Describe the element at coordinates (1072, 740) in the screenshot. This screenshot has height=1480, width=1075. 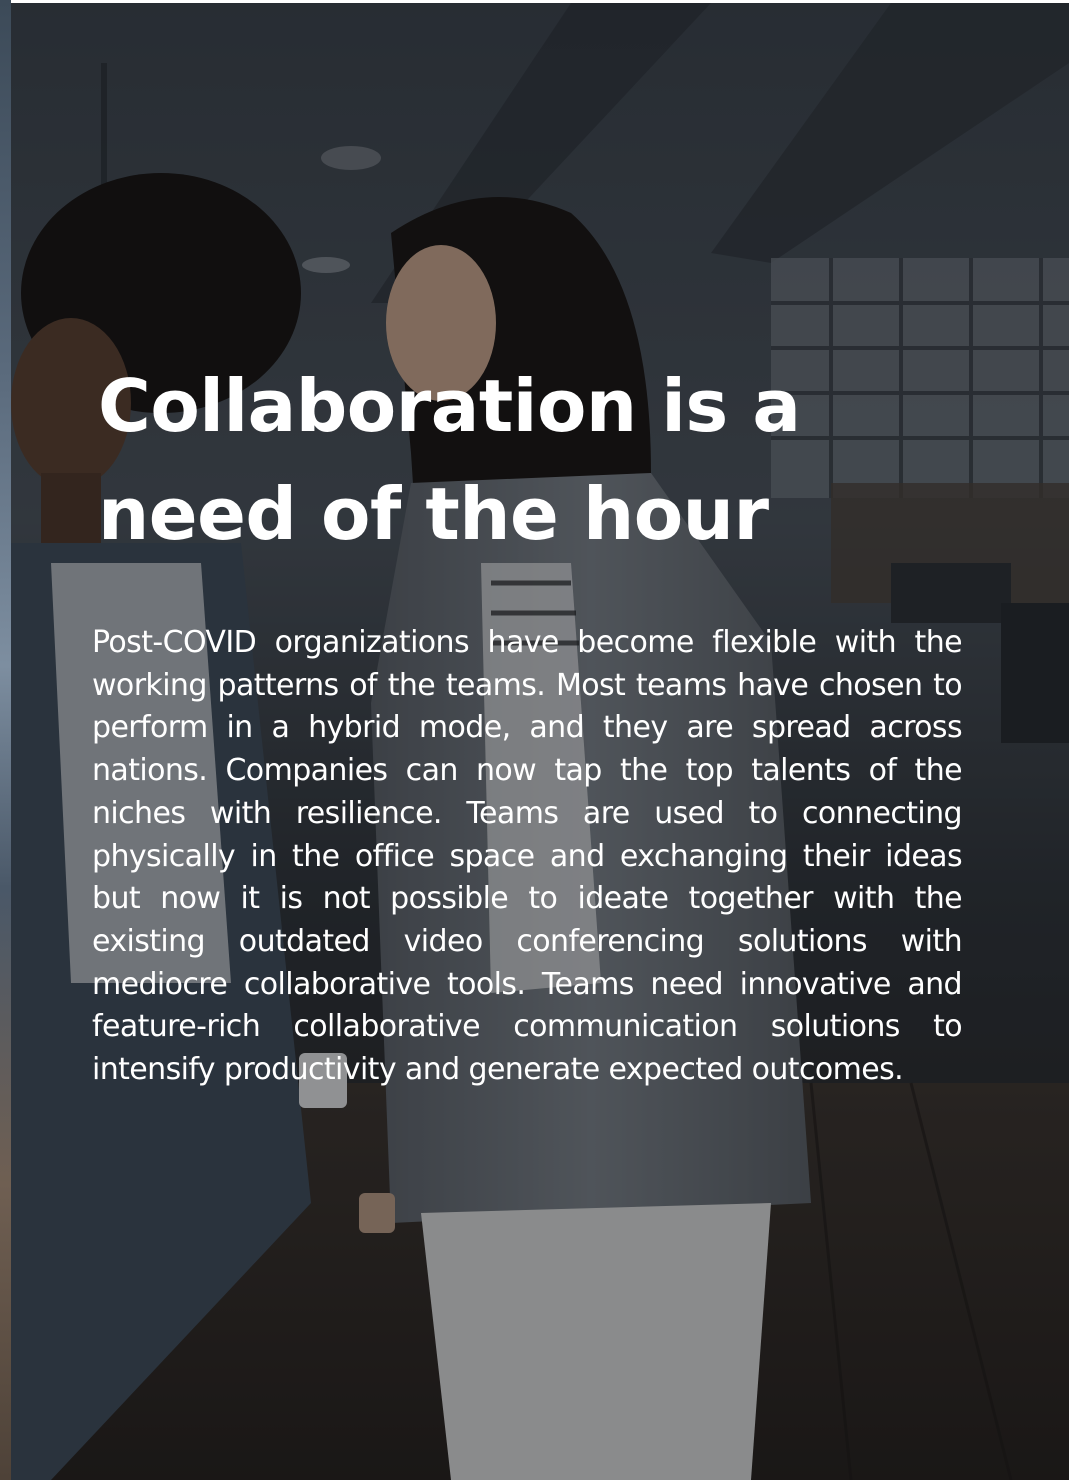
I see `page-right-margin` at that location.